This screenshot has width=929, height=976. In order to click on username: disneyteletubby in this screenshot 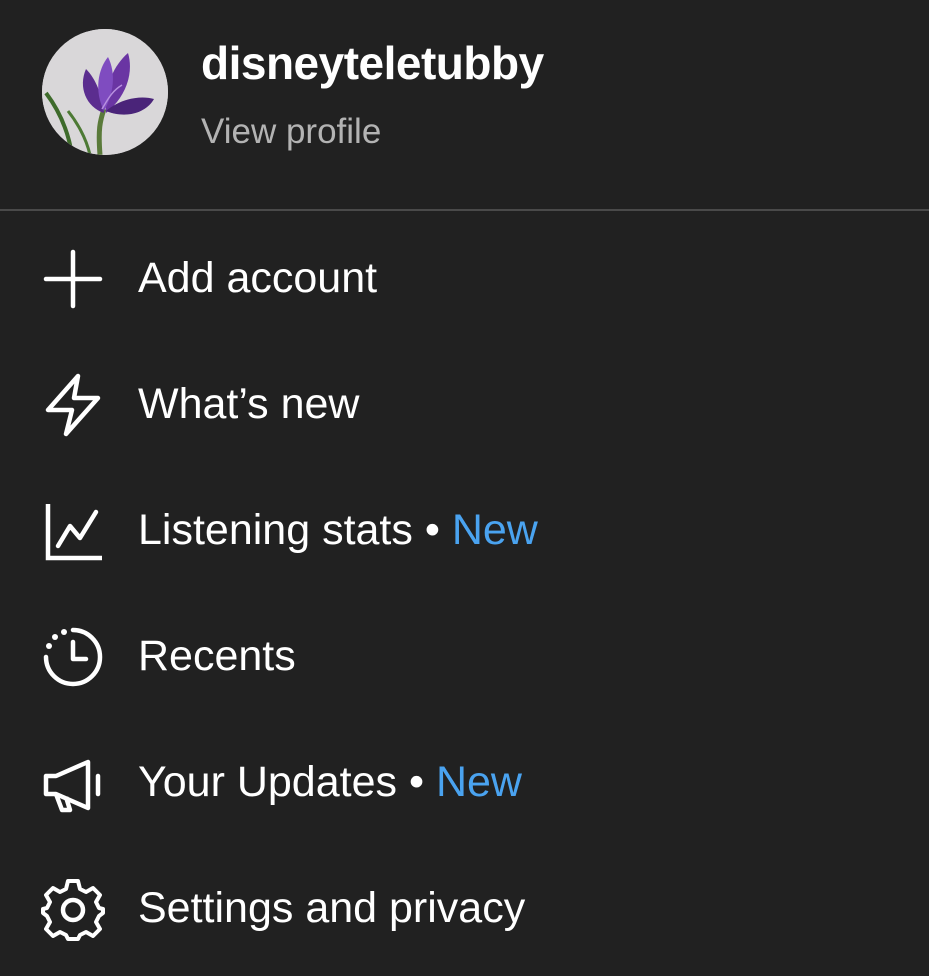, I will do `click(372, 63)`.